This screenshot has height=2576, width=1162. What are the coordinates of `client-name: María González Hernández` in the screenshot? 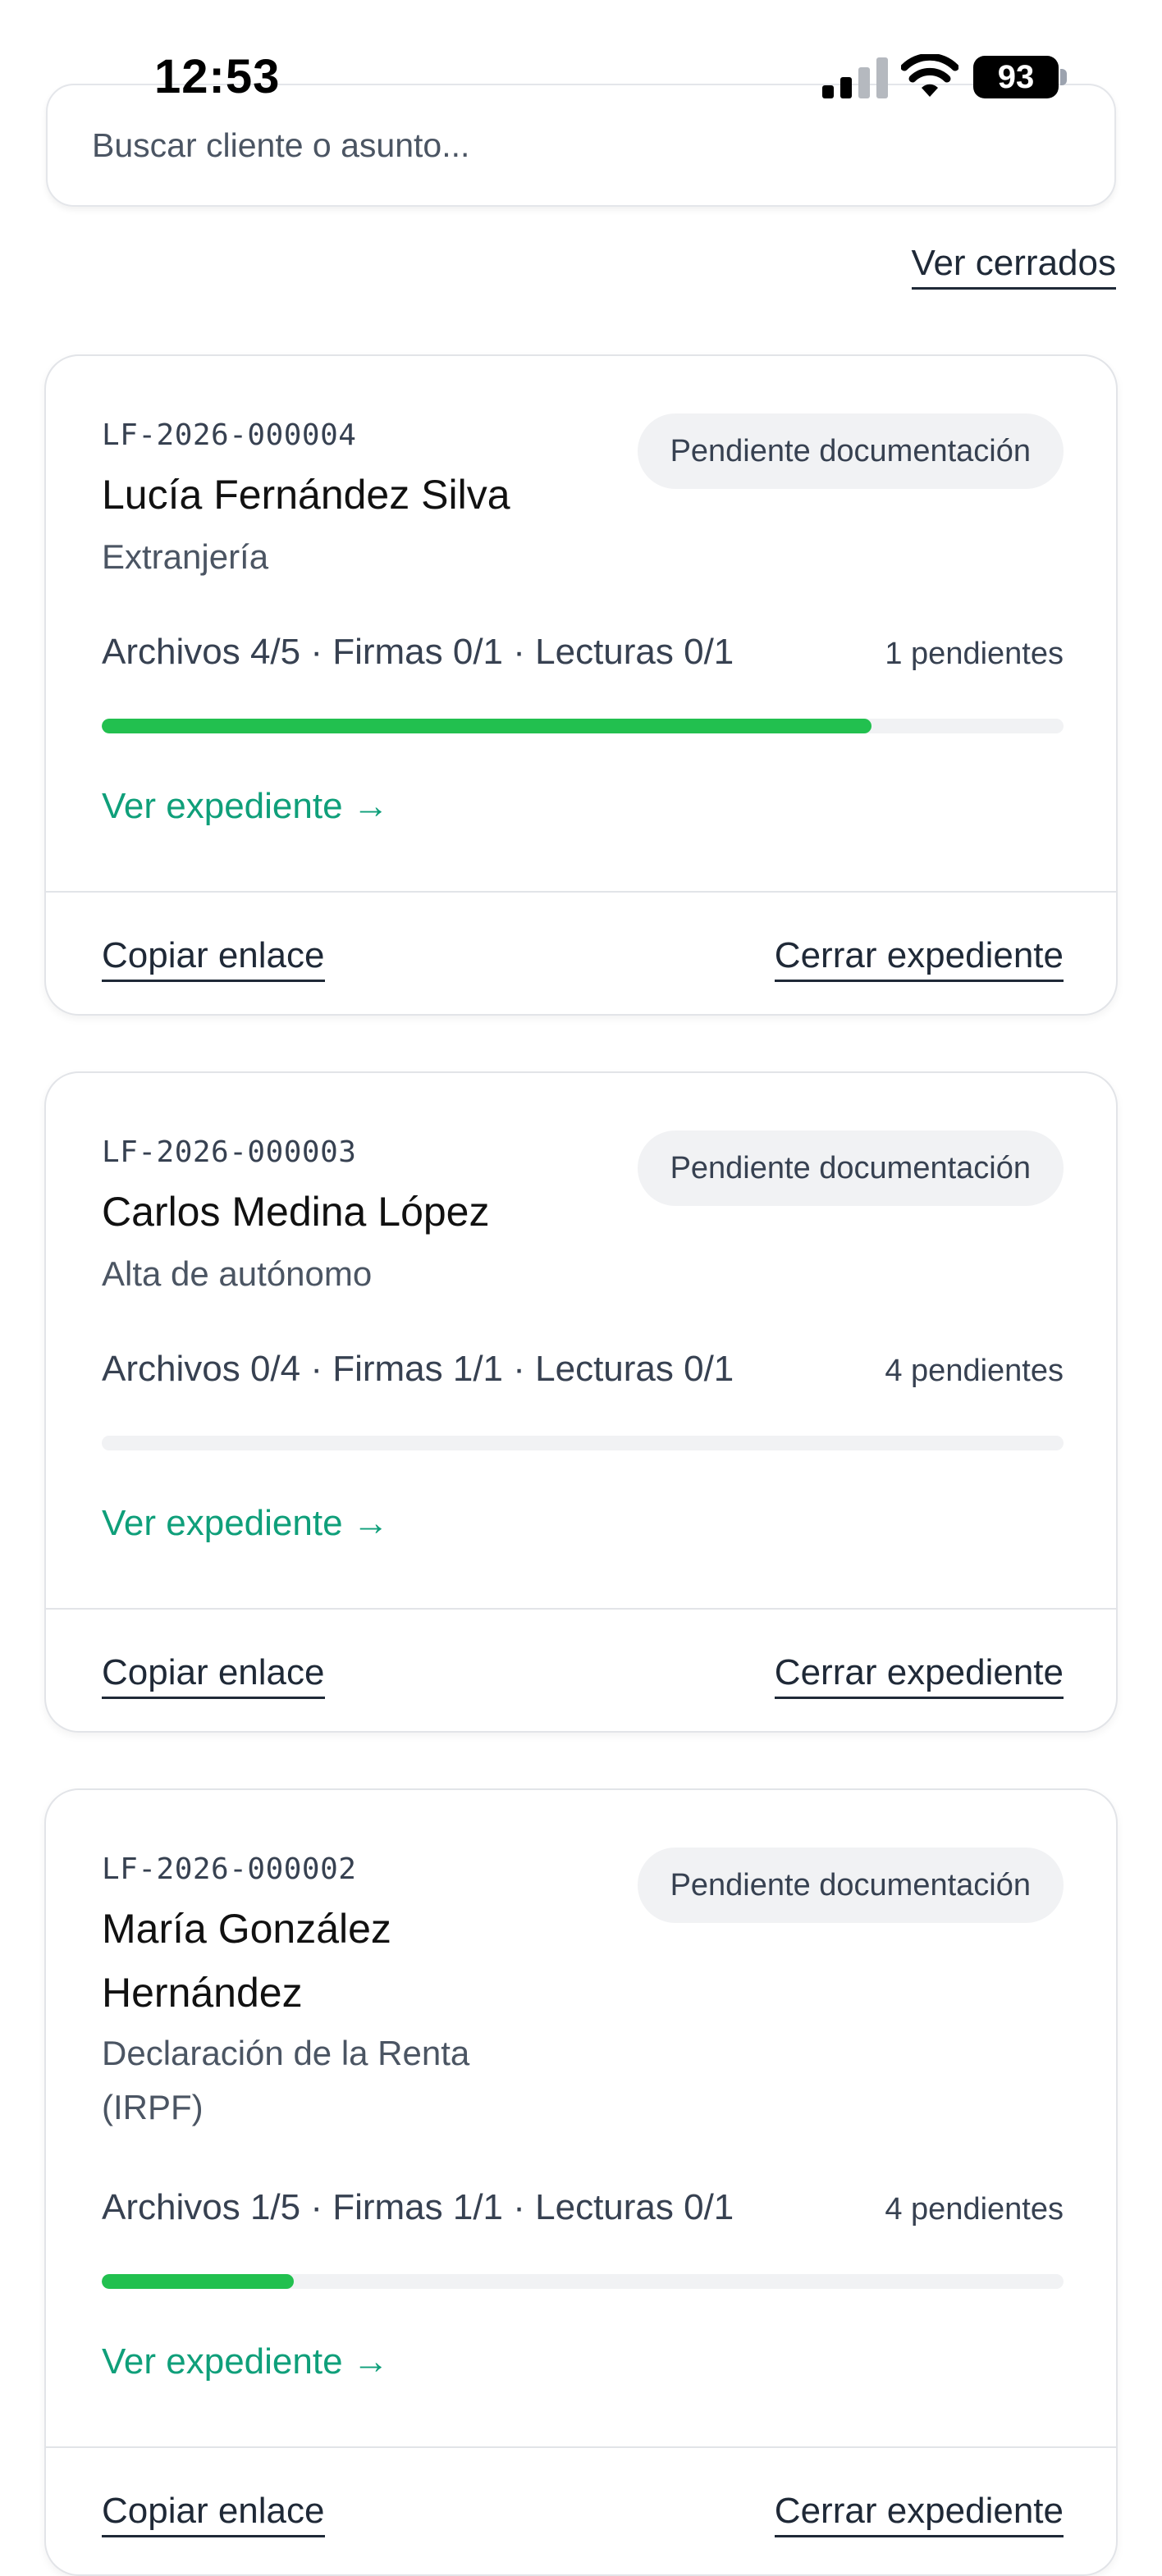 It's located at (246, 1961).